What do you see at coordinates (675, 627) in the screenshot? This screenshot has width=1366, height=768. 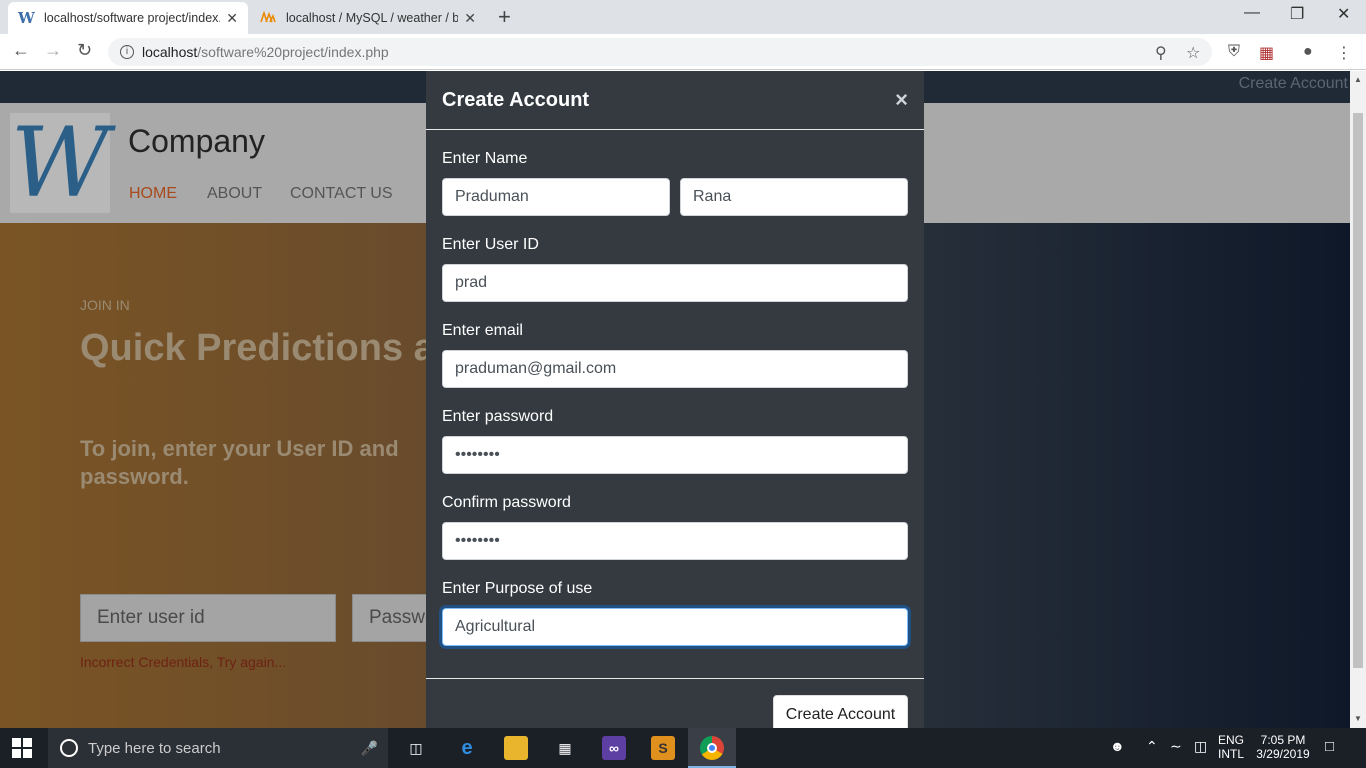 I see `purpose-input: Agricultural` at bounding box center [675, 627].